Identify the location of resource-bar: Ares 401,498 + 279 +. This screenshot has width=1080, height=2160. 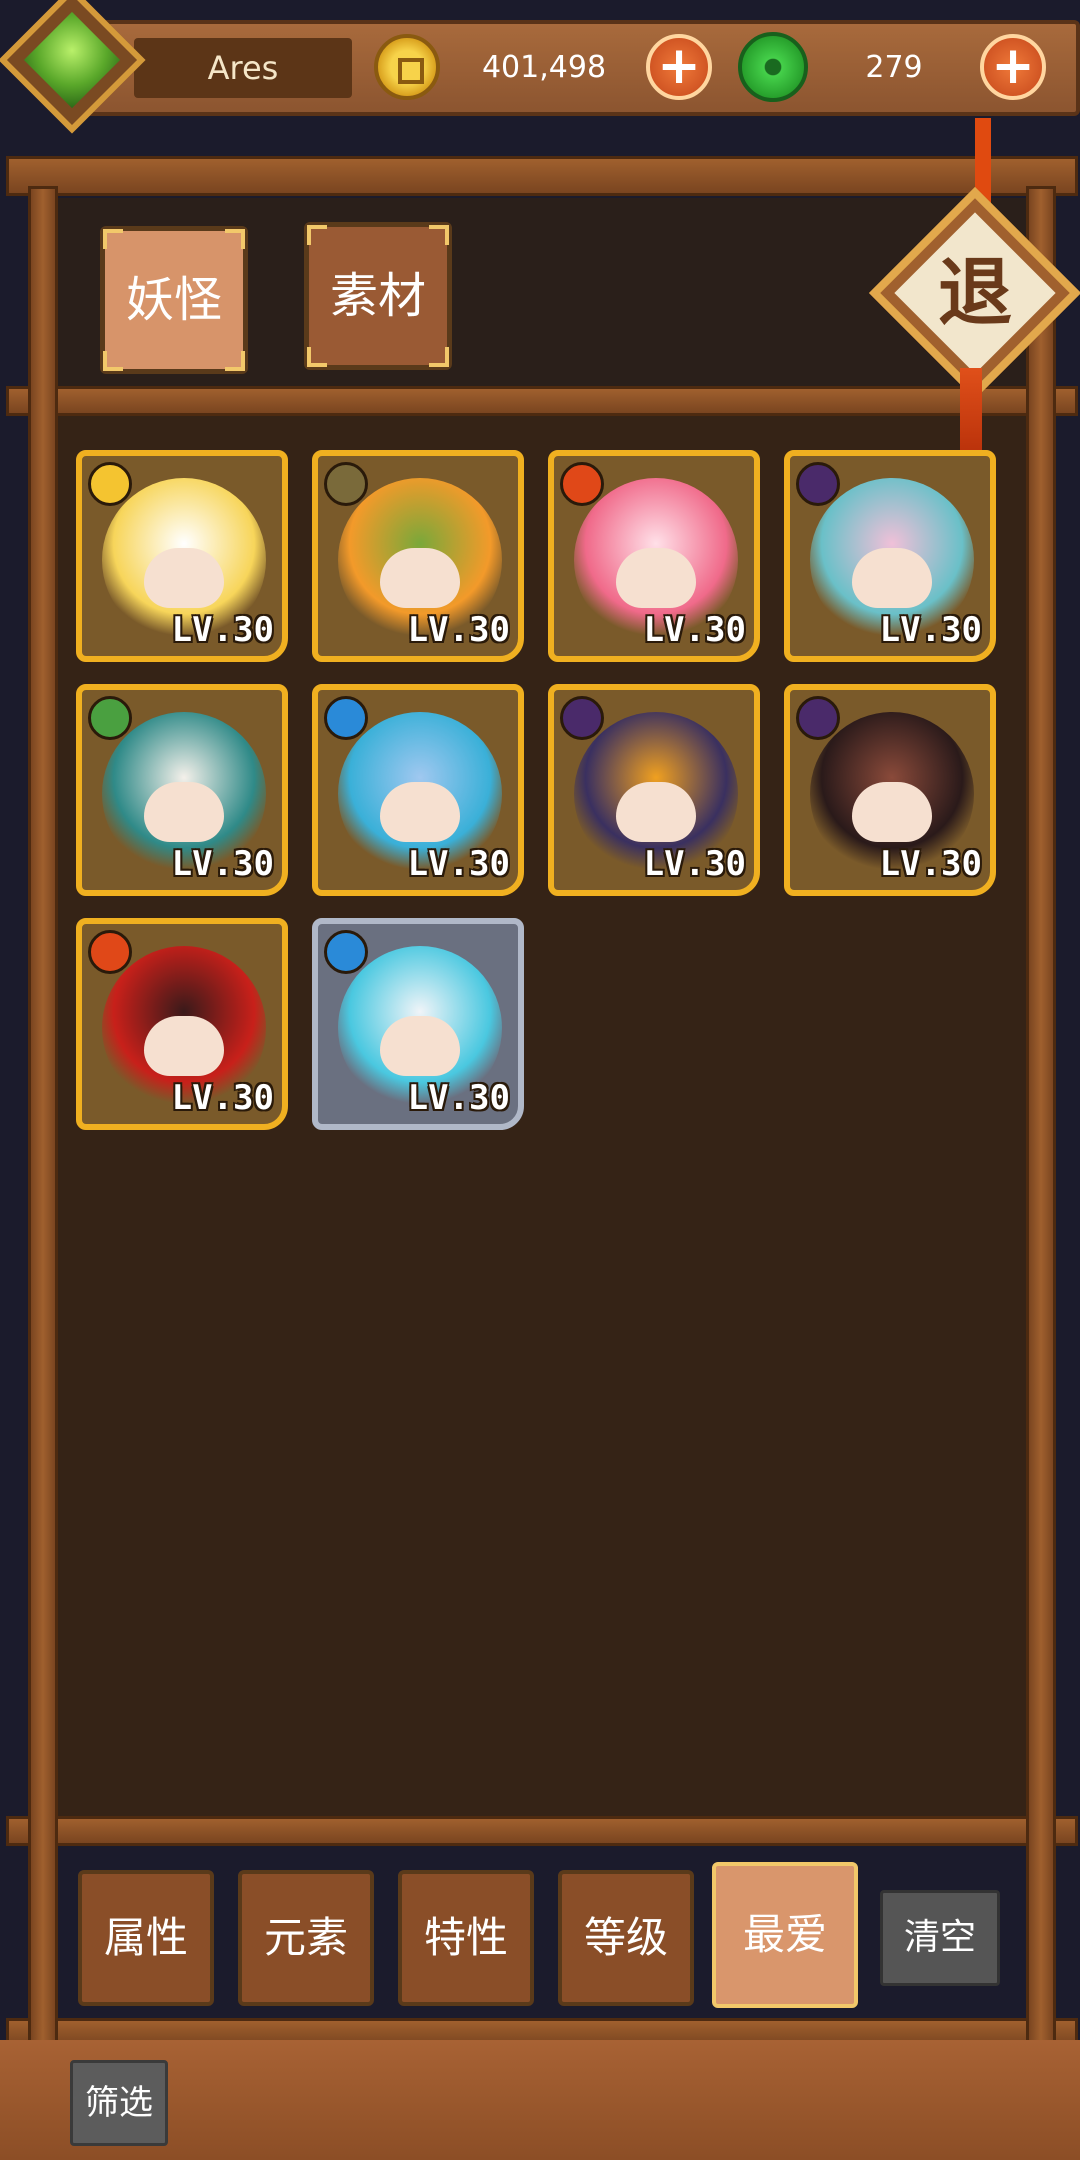
(575, 68).